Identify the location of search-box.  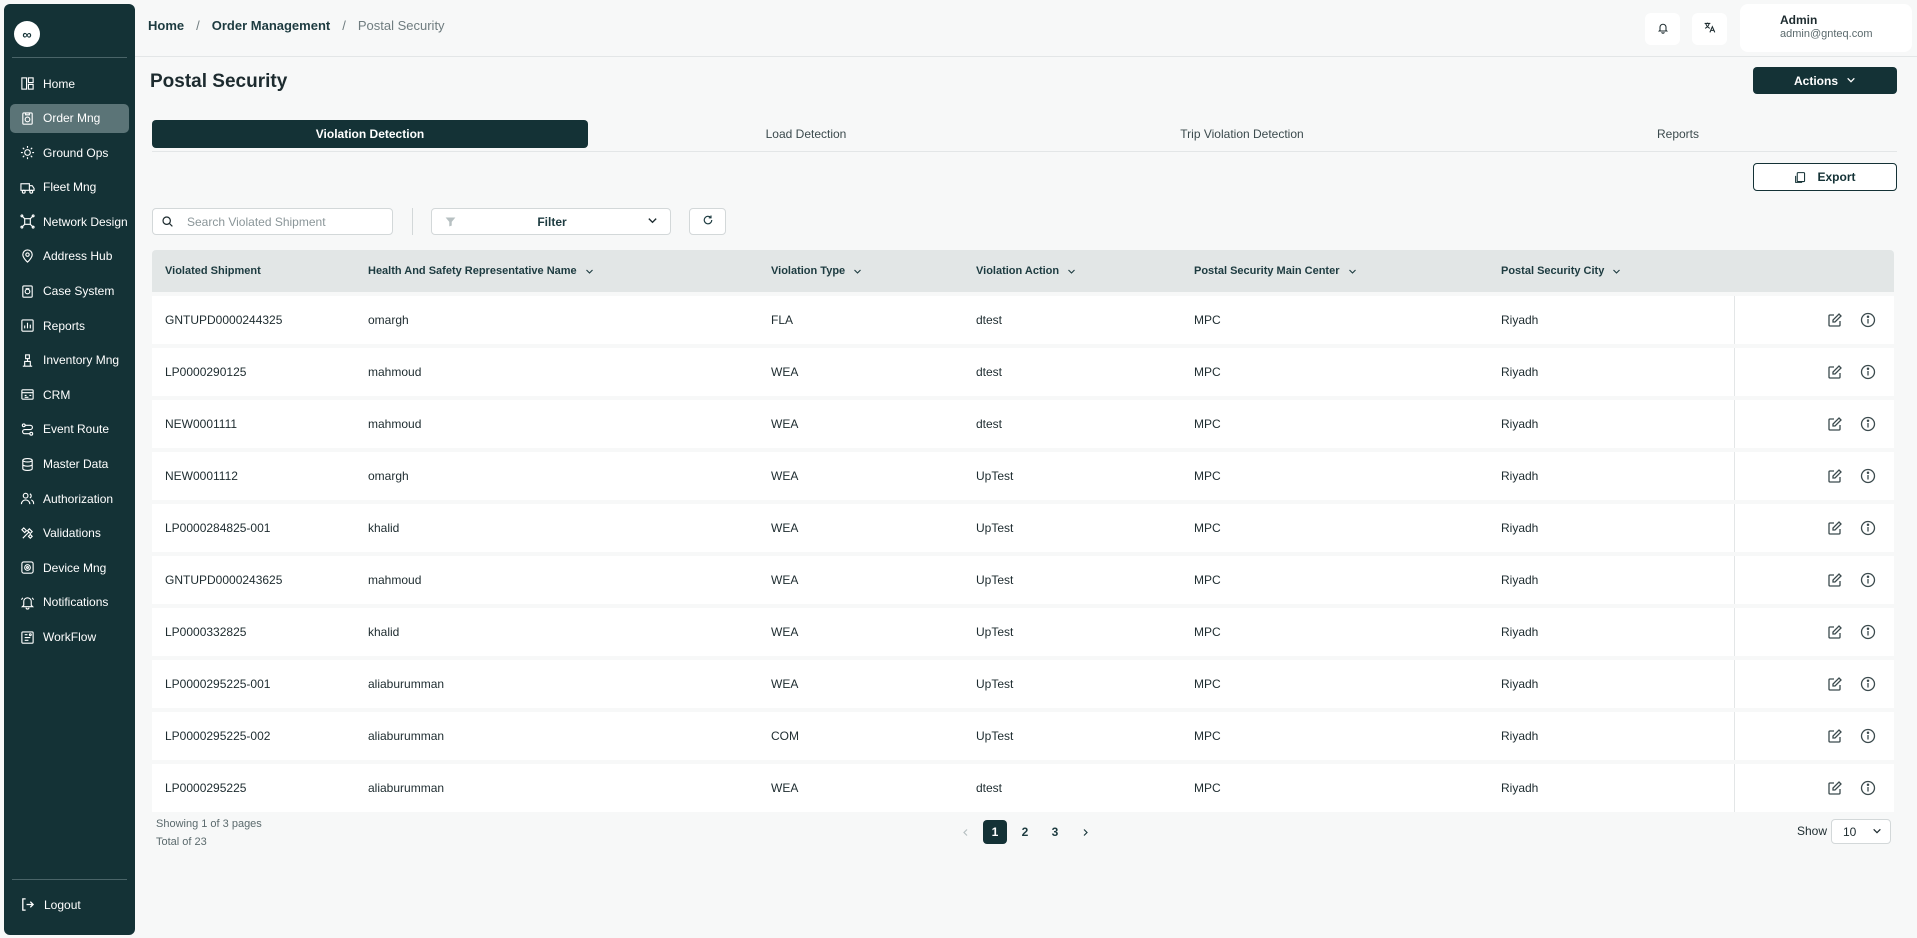
(272, 221).